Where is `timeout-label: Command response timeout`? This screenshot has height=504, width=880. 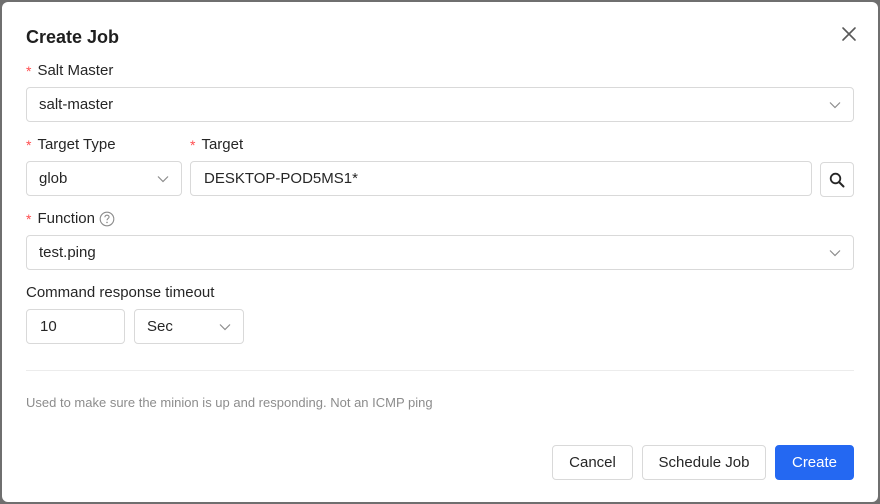
timeout-label: Command response timeout is located at coordinates (120, 292).